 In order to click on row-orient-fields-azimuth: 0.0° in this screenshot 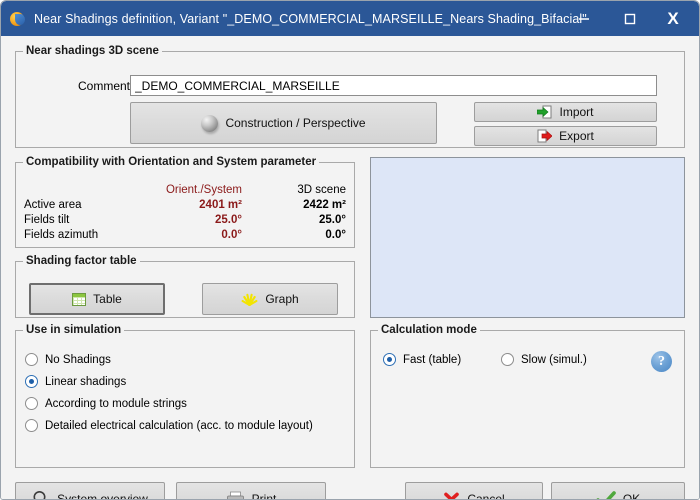, I will do `click(231, 234)`.